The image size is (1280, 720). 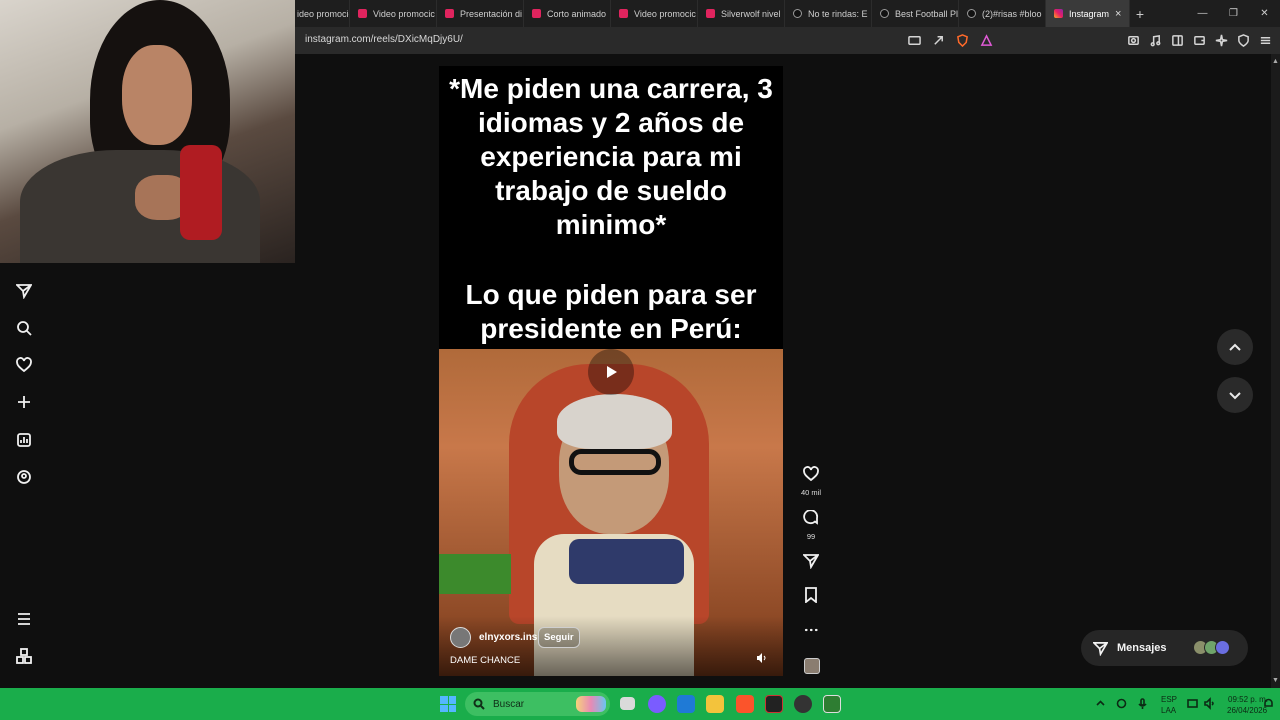 What do you see at coordinates (1142, 703) in the screenshot?
I see `microphone-icon` at bounding box center [1142, 703].